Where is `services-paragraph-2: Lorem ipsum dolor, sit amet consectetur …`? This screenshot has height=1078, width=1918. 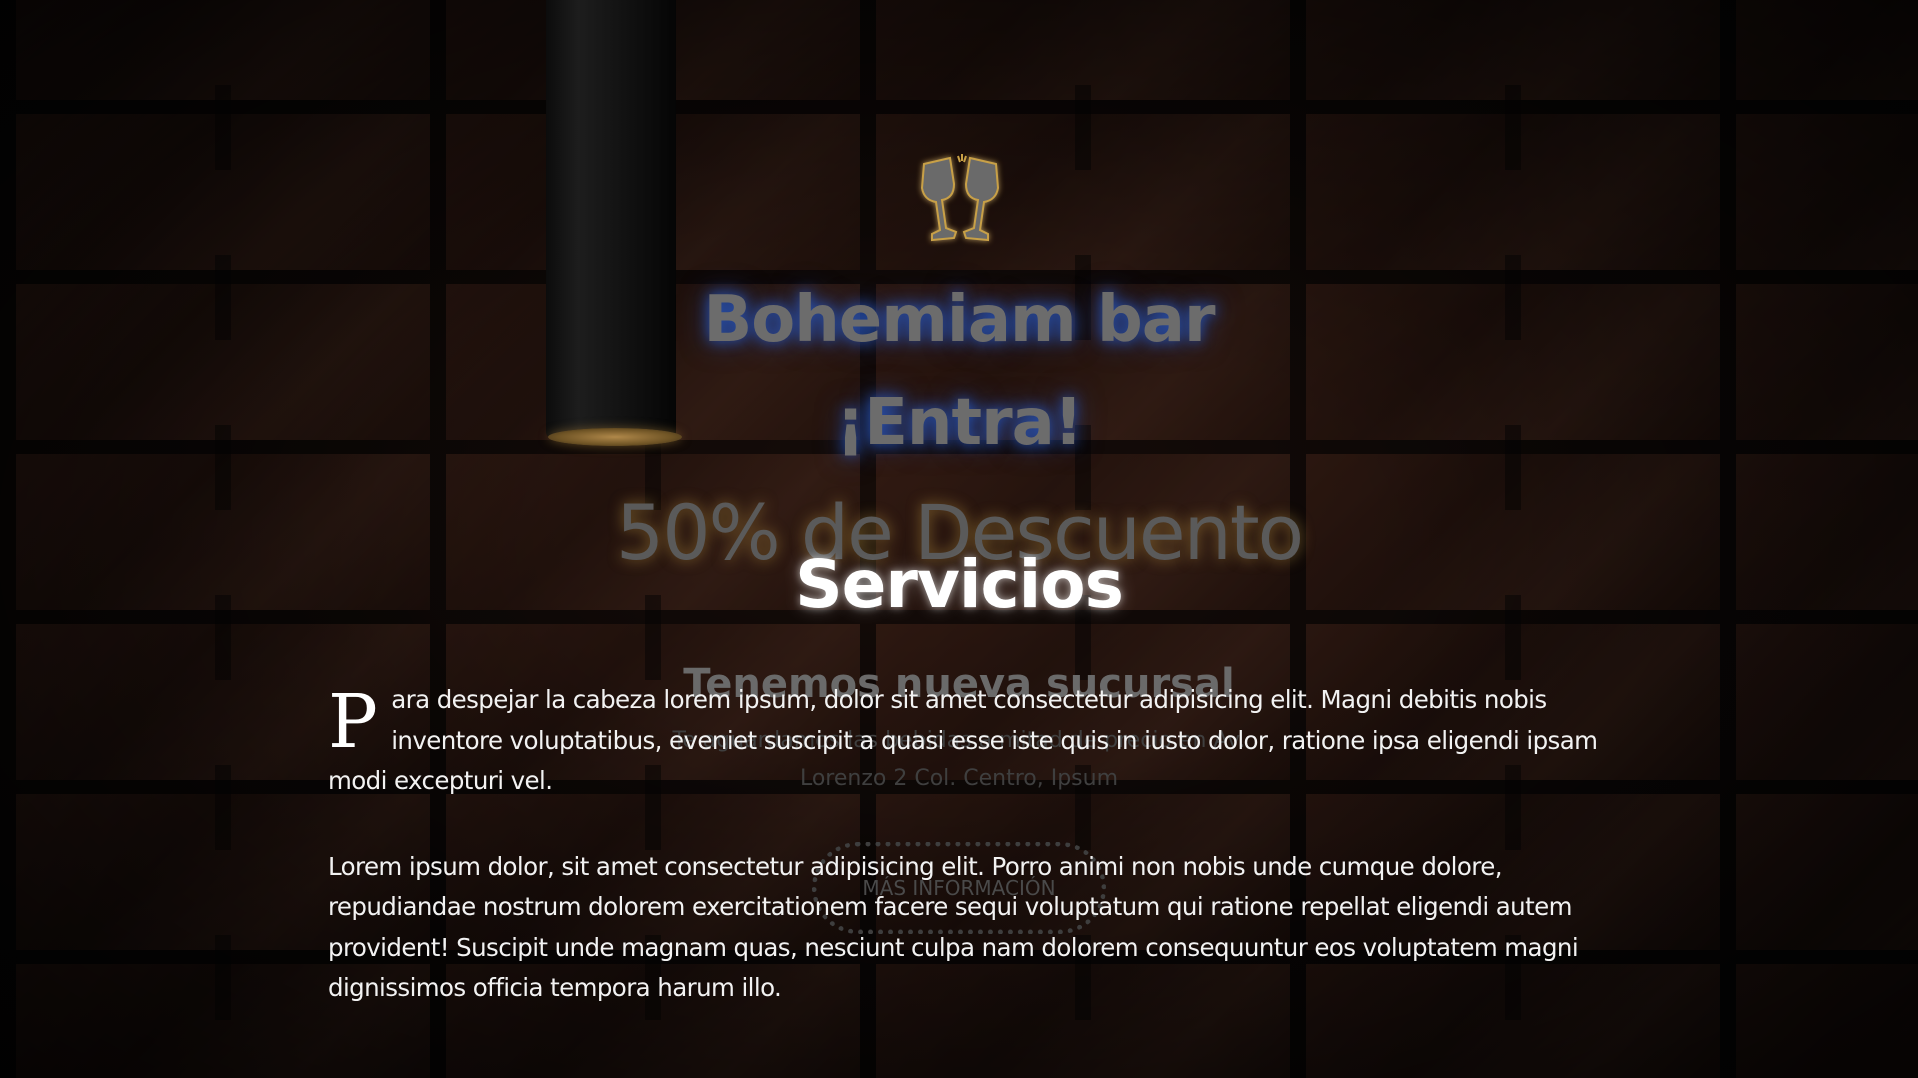
services-paragraph-2: Lorem ipsum dolor, sit amet consectetur … is located at coordinates (953, 927).